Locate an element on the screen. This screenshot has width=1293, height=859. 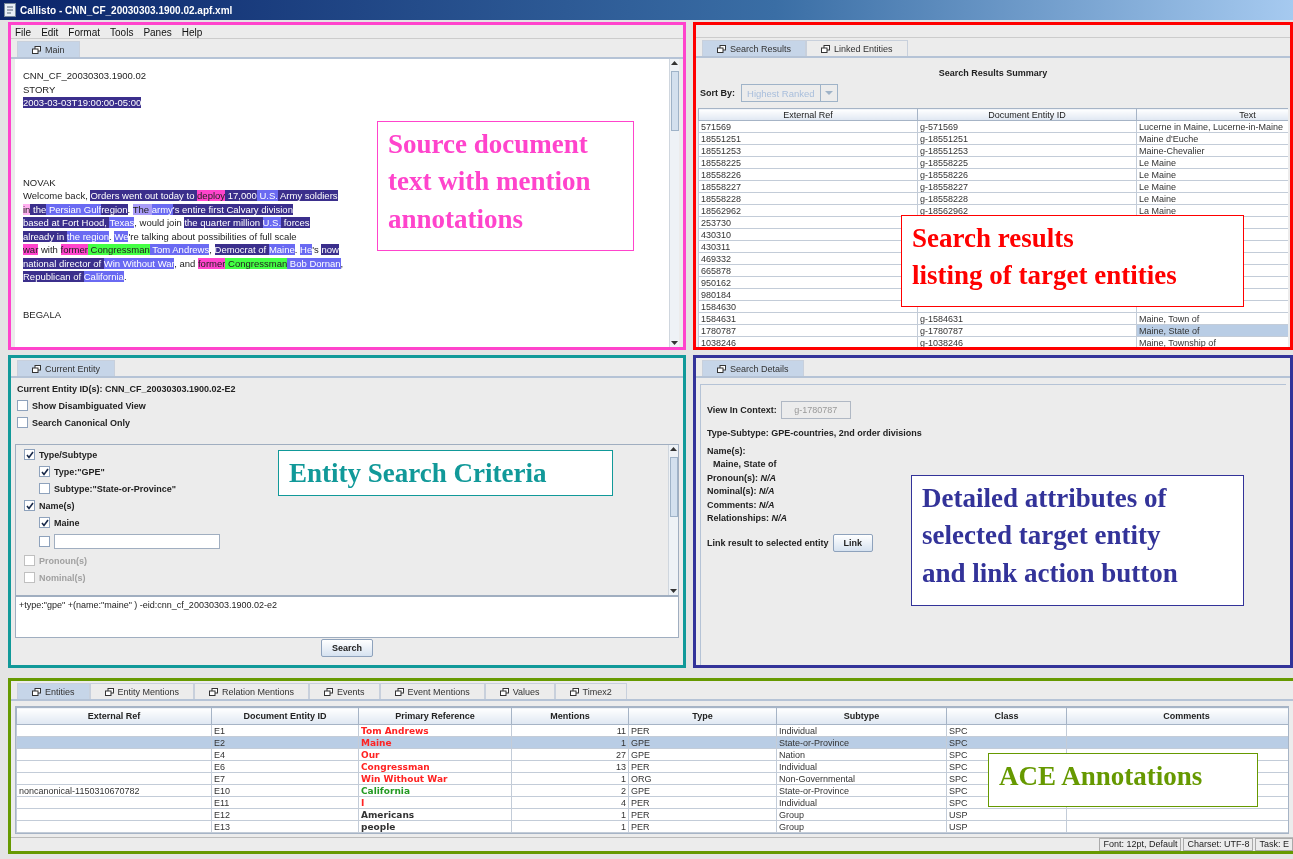
status-text: Task: E is located at coordinates (1274, 844).